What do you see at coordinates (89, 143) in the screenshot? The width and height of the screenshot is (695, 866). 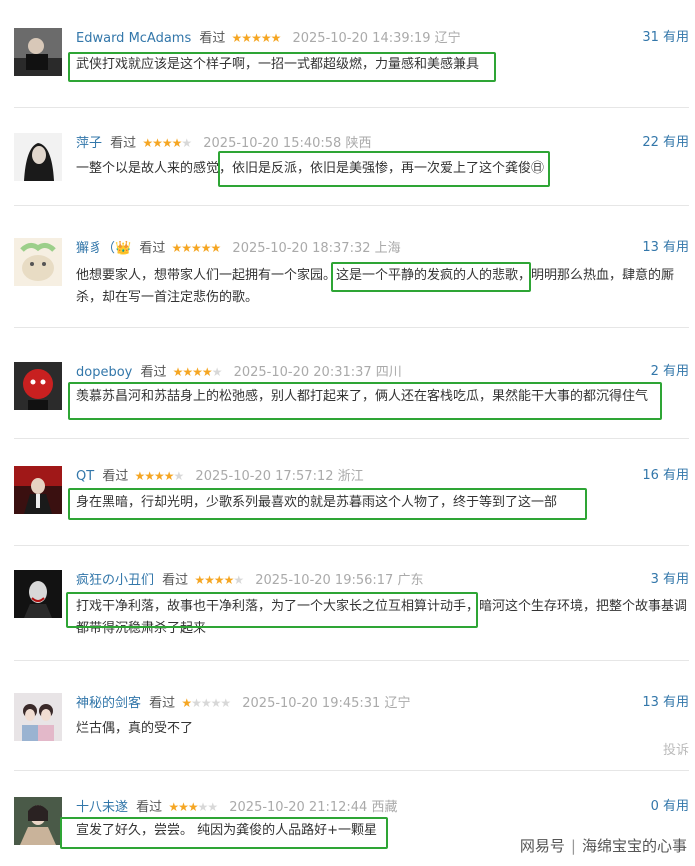 I see `user-name-link: 萍子` at bounding box center [89, 143].